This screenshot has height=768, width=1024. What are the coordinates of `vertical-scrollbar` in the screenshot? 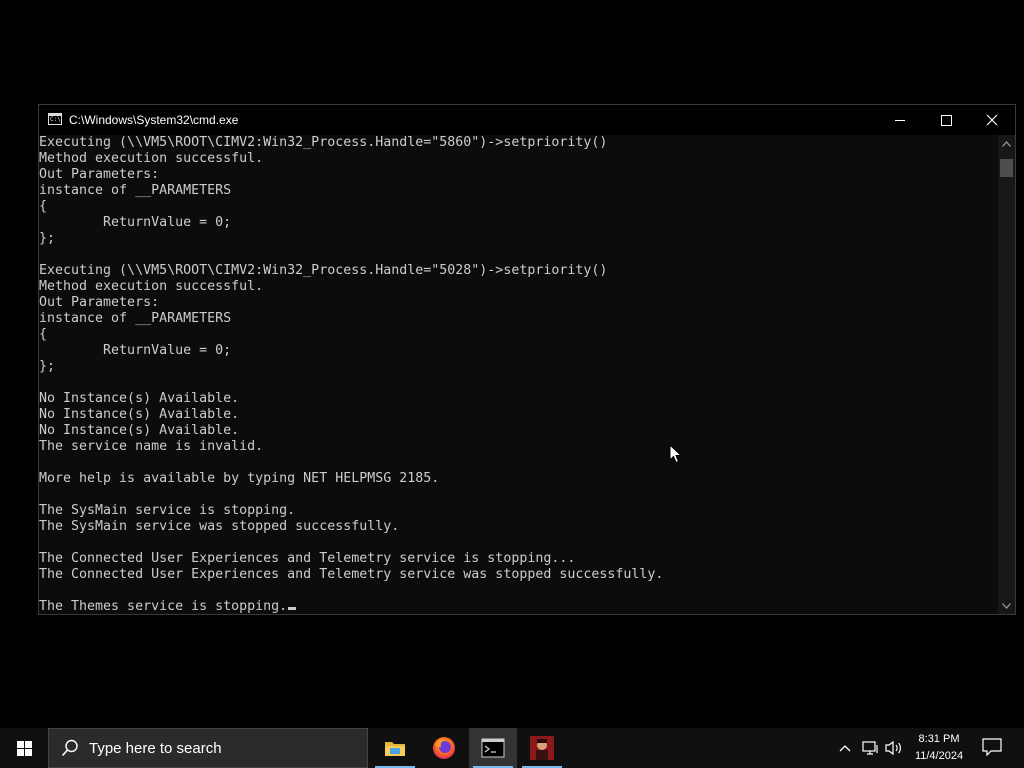 It's located at (1006, 374).